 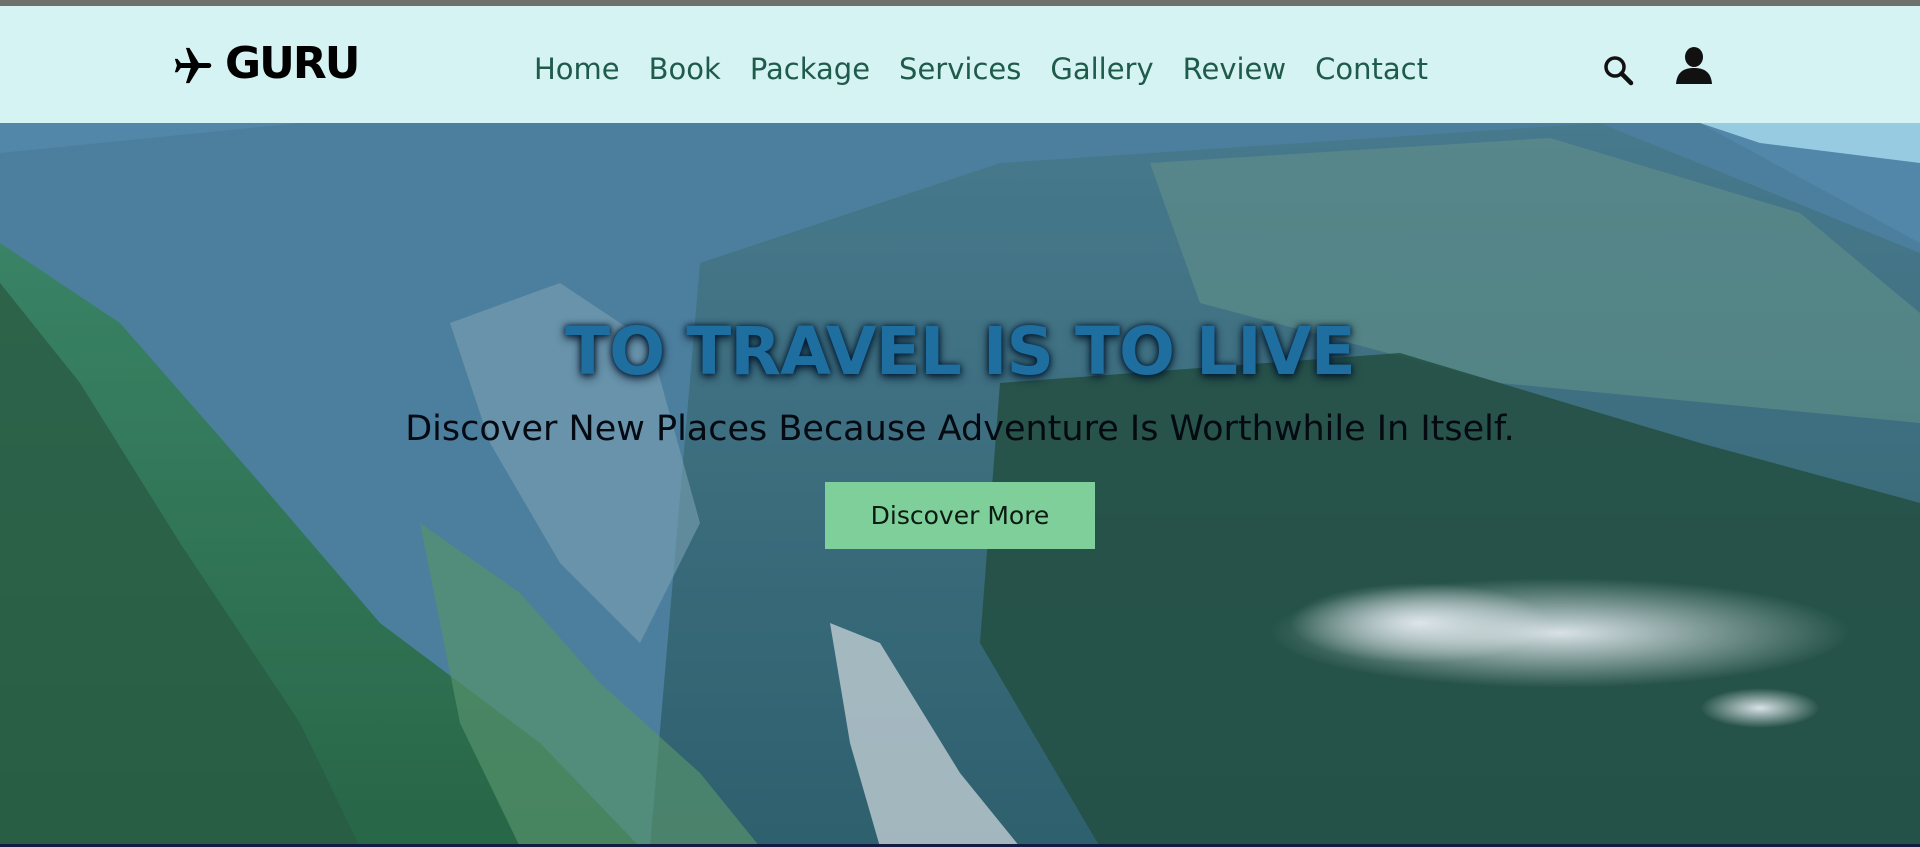 I want to click on user-icon, so click(x=1694, y=65).